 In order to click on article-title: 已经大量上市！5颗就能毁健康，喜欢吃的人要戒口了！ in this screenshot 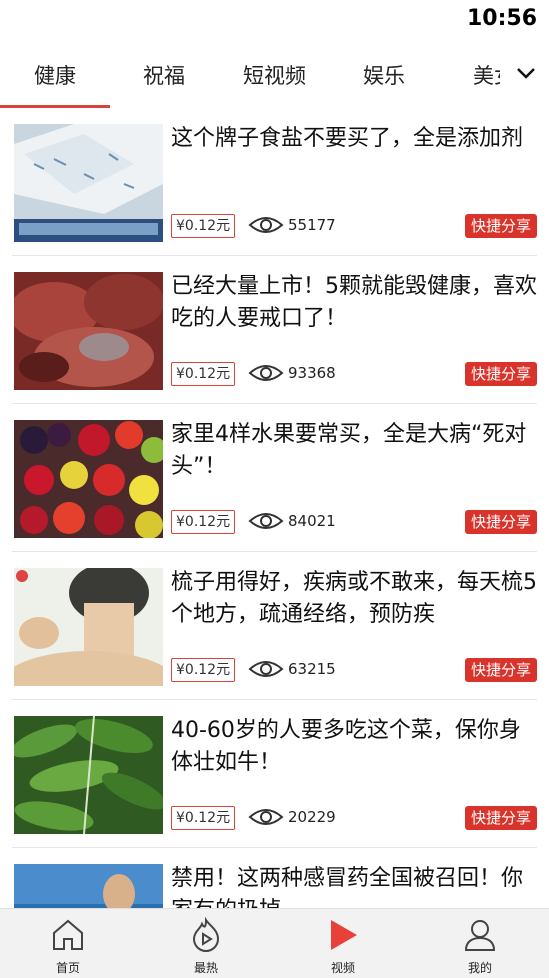, I will do `click(356, 303)`.